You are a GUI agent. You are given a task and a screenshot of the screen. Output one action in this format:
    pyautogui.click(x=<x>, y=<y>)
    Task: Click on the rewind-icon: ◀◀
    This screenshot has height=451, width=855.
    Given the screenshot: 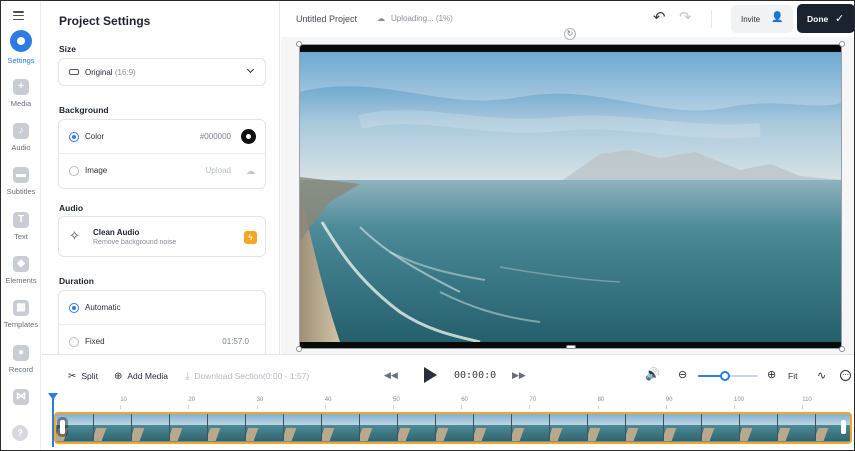 What is the action you would take?
    pyautogui.click(x=391, y=375)
    